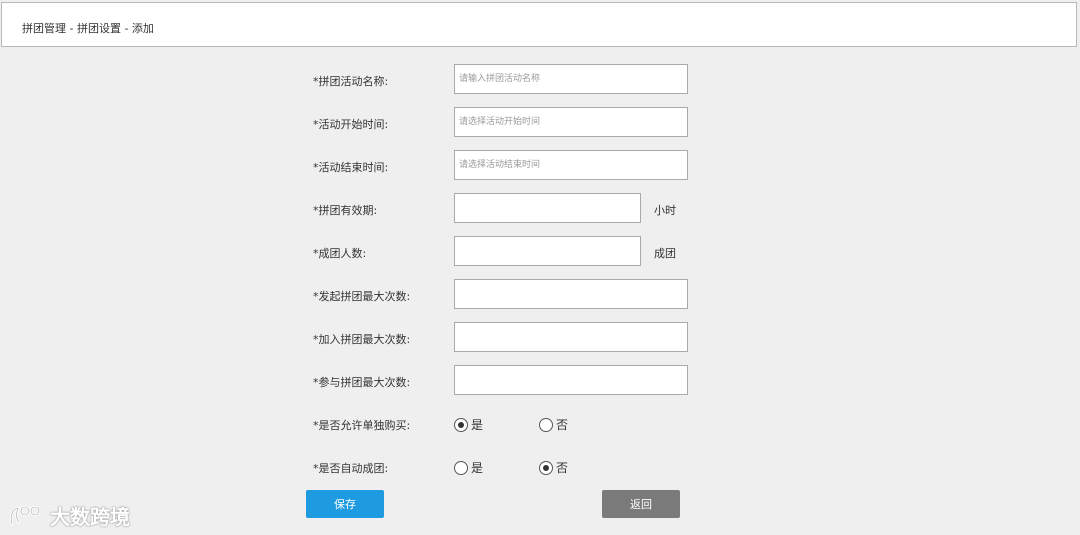 The image size is (1080, 535). What do you see at coordinates (571, 337) in the screenshot?
I see `max-join-input` at bounding box center [571, 337].